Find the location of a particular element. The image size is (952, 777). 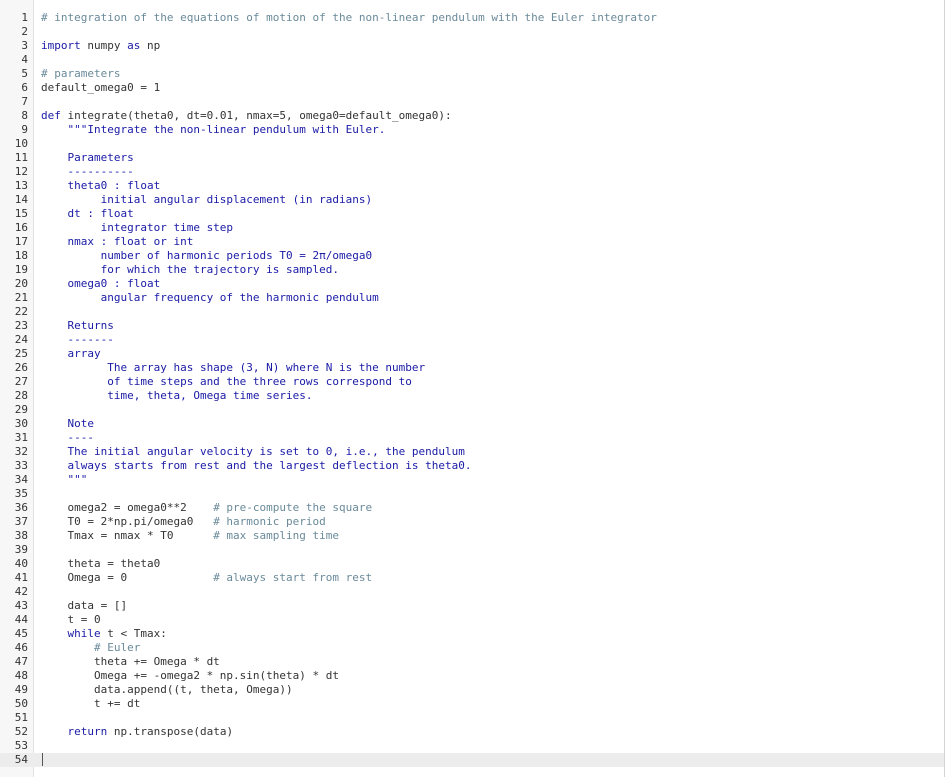

code-line: 39 is located at coordinates (472, 550).